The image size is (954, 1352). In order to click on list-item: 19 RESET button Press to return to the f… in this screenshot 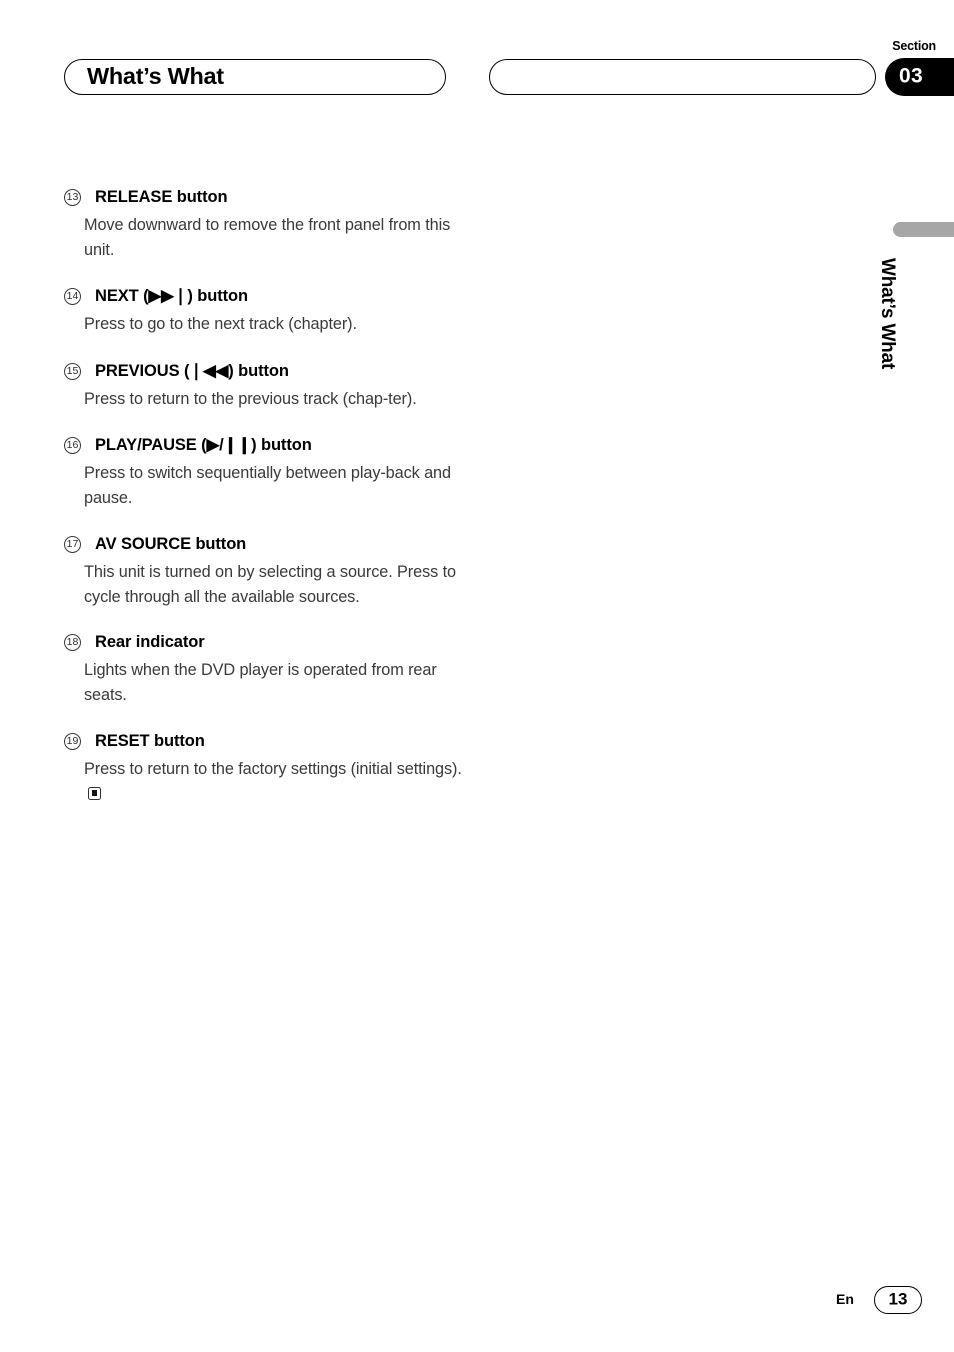, I will do `click(264, 768)`.